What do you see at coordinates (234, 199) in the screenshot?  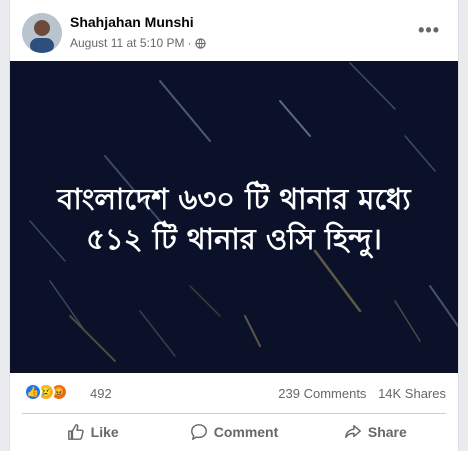 I see `caption-line-1: বাংলাদেশ ৬৩০ টি থানার মধ্যে` at bounding box center [234, 199].